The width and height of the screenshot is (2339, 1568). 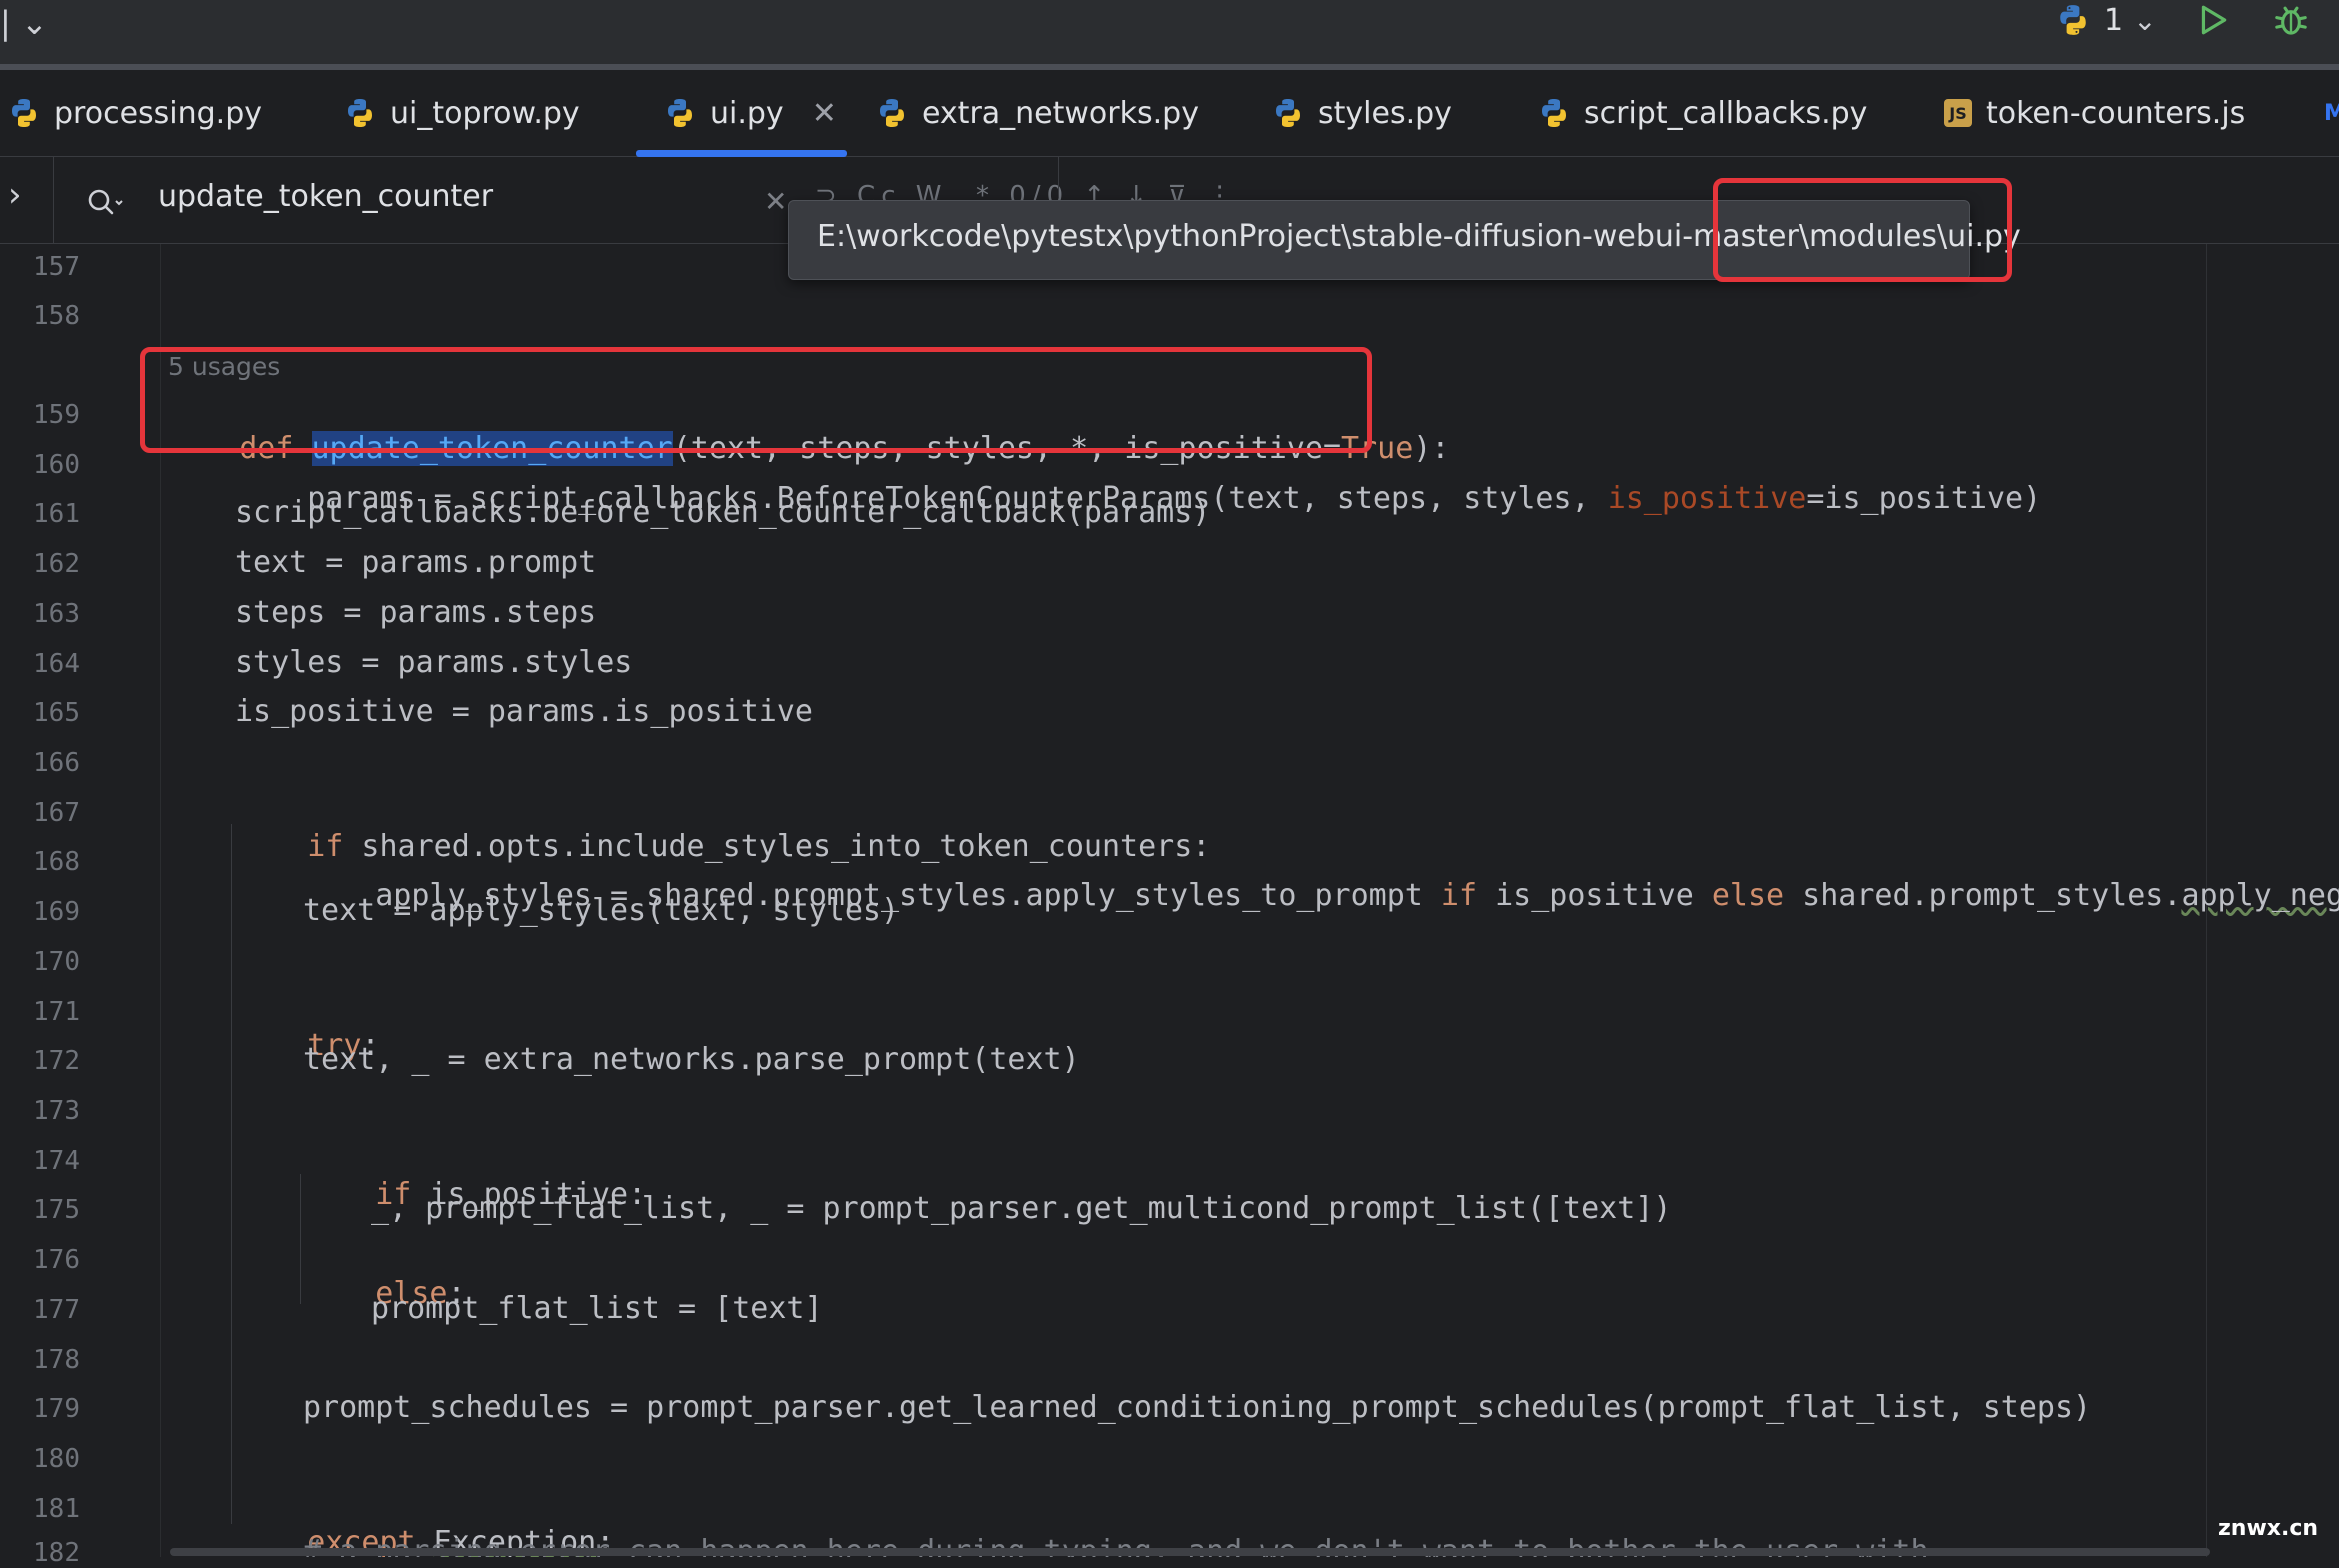 I want to click on line-number: 172, so click(x=56, y=1061).